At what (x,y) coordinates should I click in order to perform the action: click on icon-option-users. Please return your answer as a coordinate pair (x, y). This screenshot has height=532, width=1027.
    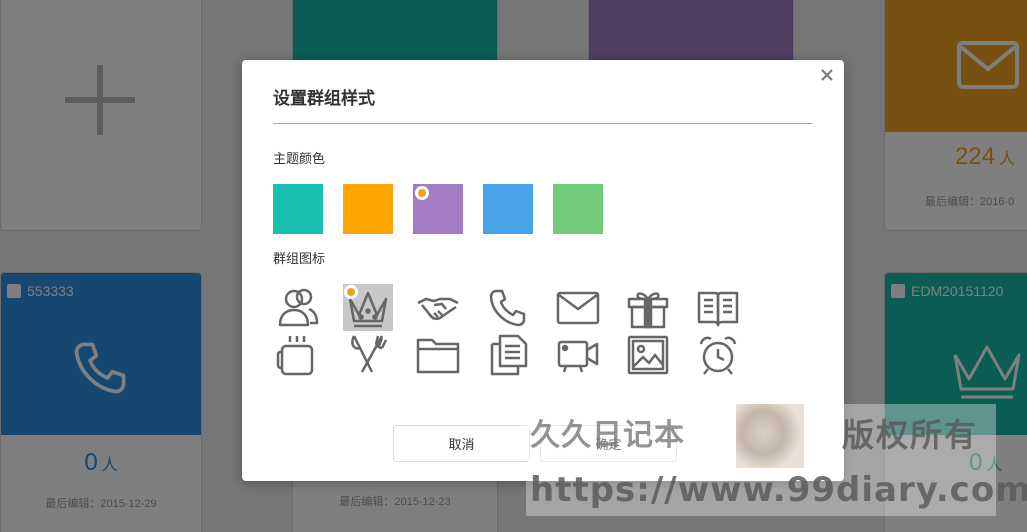
    Looking at the image, I should click on (298, 307).